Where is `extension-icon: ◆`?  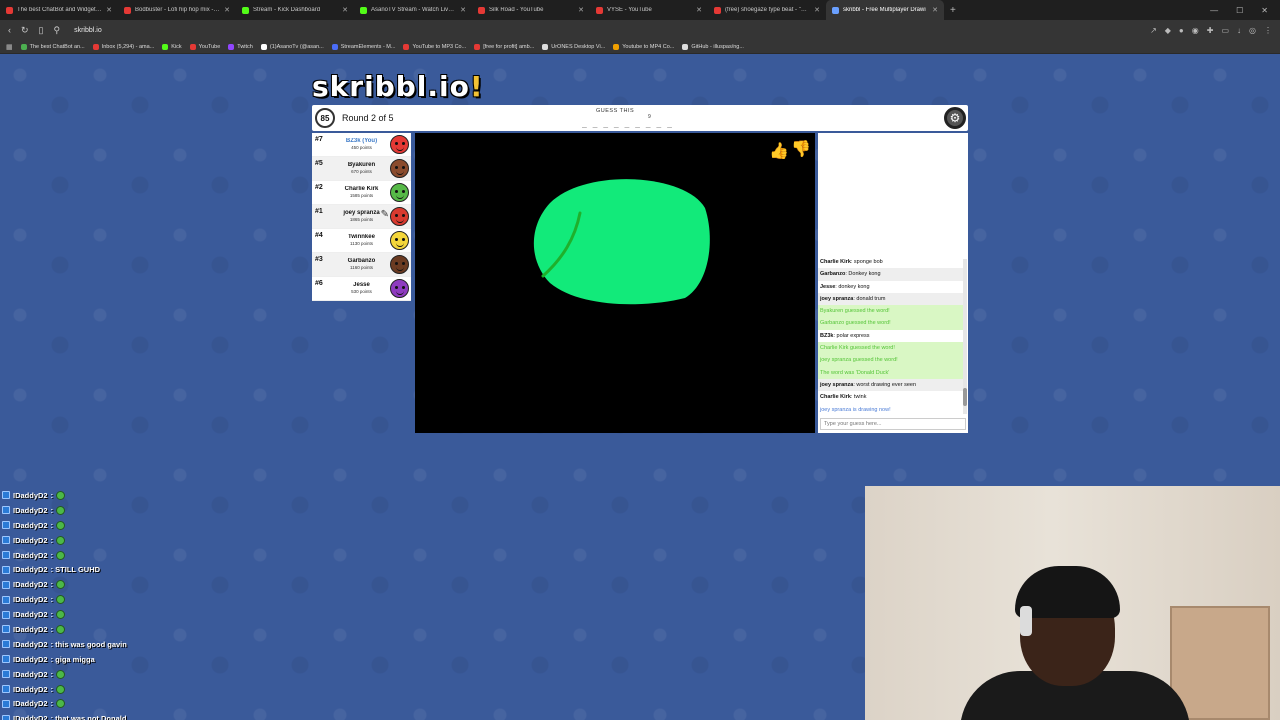
extension-icon: ◆ is located at coordinates (1168, 30).